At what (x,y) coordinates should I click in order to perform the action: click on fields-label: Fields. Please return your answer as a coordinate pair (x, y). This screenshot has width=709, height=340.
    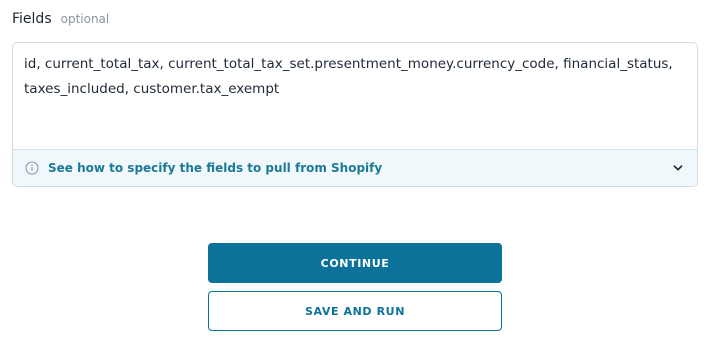
    Looking at the image, I should click on (32, 19).